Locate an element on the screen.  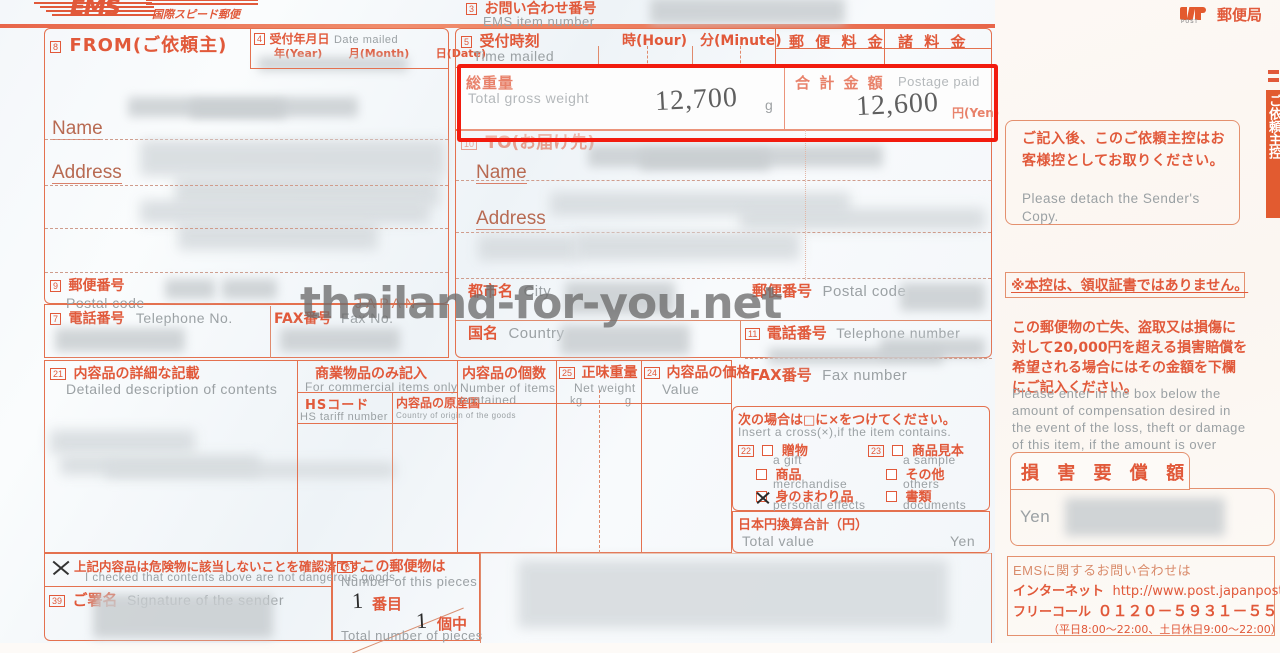
redacted-claim-amount is located at coordinates (1145, 517).